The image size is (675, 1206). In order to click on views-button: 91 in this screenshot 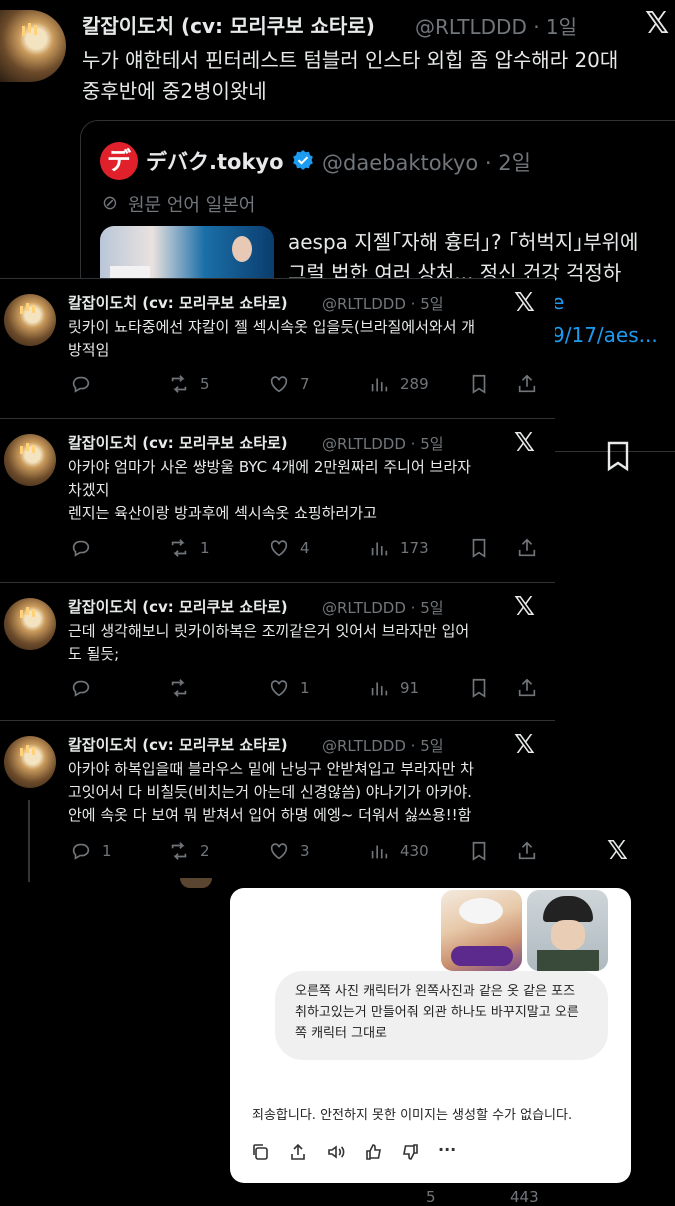, I will do `click(393, 688)`.